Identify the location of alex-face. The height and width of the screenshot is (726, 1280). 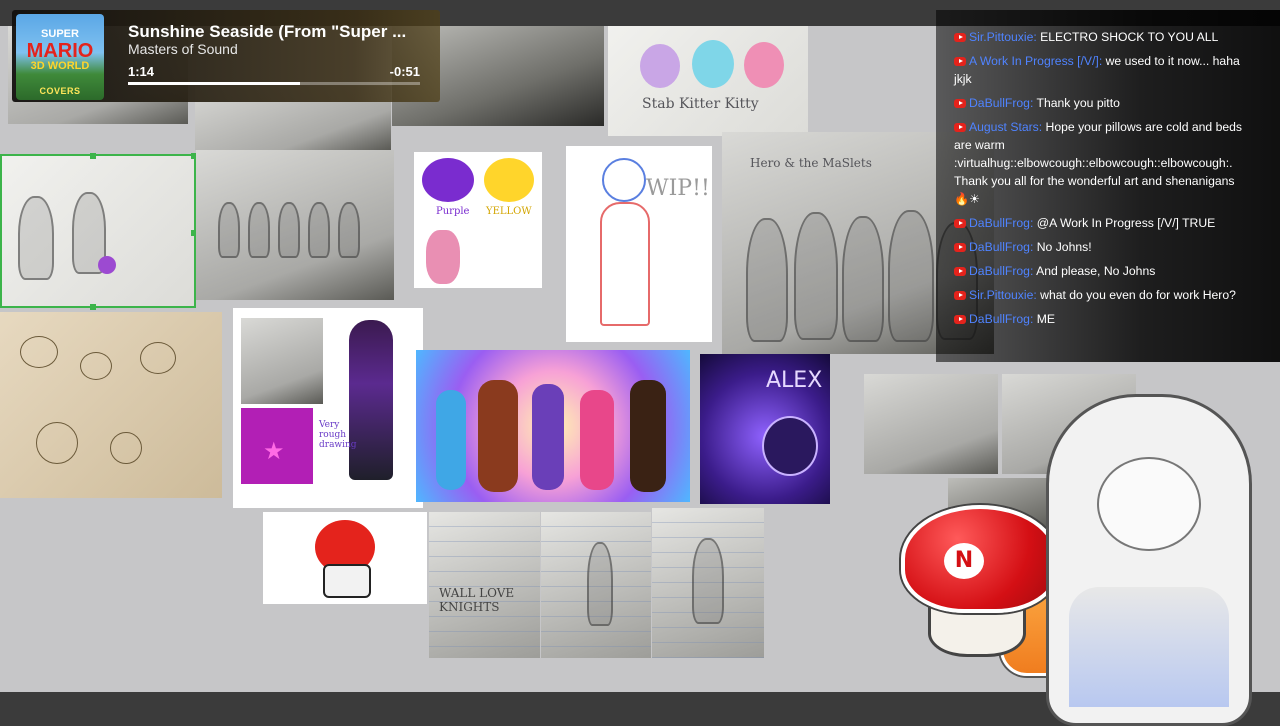
(790, 446).